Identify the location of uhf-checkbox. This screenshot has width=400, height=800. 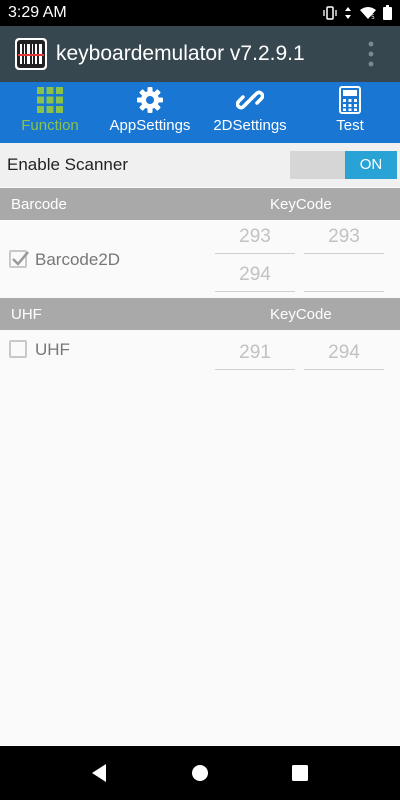
(18, 349).